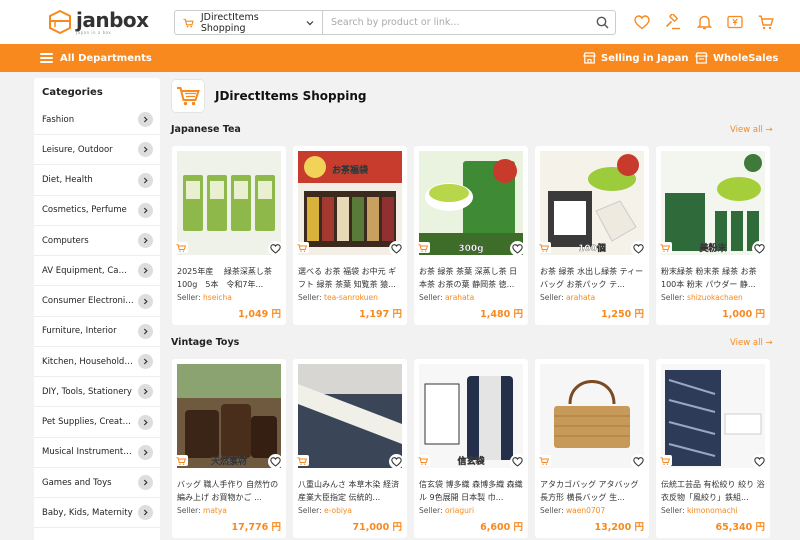 This screenshot has width=800, height=540. I want to click on product-image: 300g, so click(471, 203).